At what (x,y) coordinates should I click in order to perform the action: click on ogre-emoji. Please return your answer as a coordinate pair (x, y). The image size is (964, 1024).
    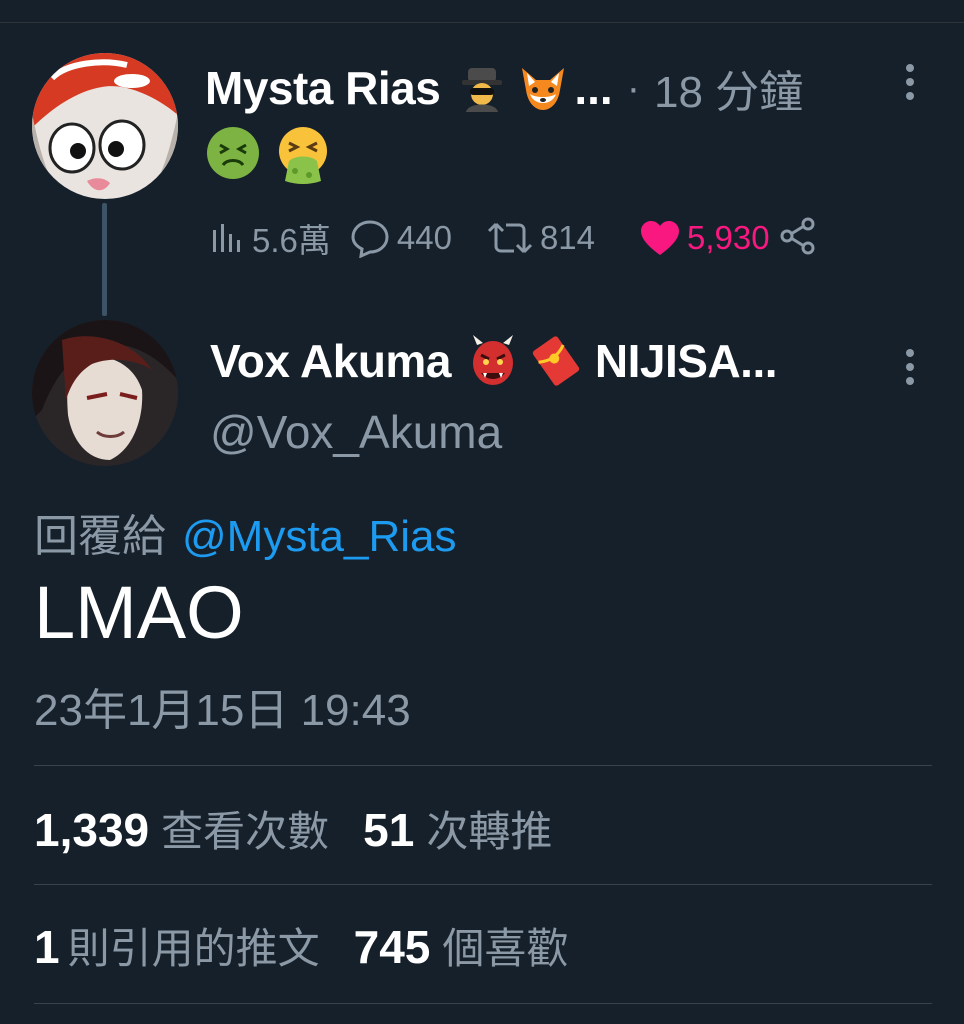
    Looking at the image, I should click on (493, 361).